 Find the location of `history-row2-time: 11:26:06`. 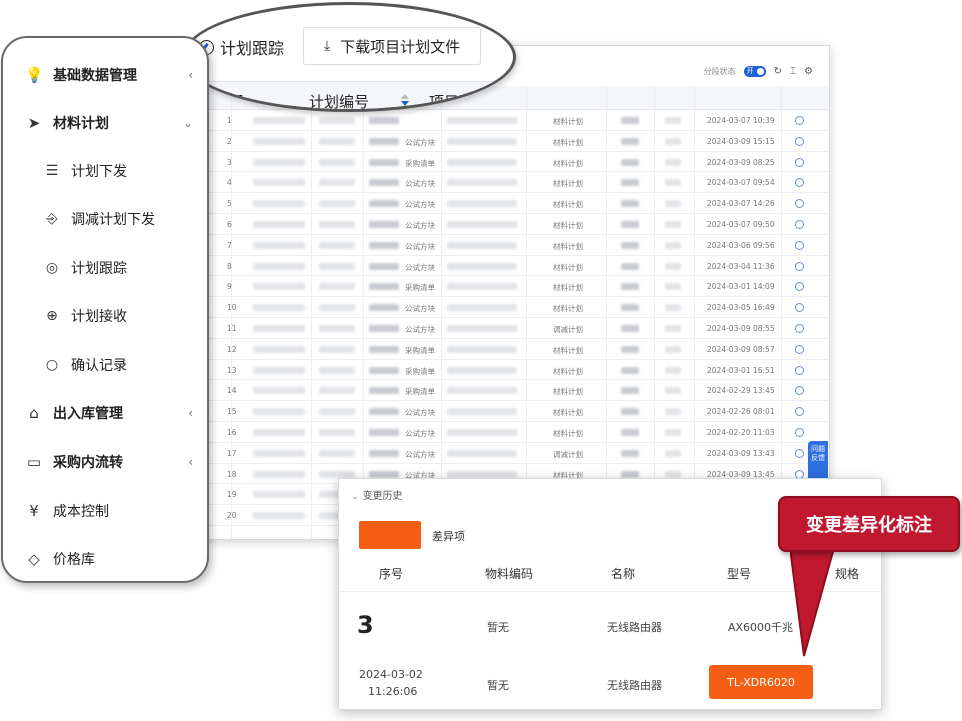

history-row2-time: 11:26:06 is located at coordinates (393, 691).